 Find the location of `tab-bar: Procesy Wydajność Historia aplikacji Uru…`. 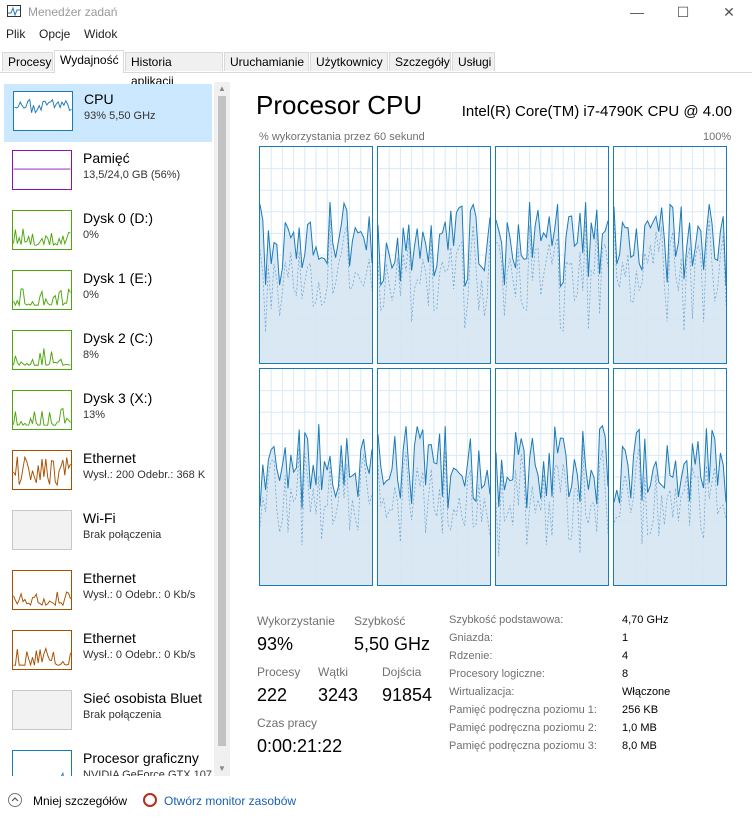

tab-bar: Procesy Wydajność Historia aplikacji Uru… is located at coordinates (376, 69).